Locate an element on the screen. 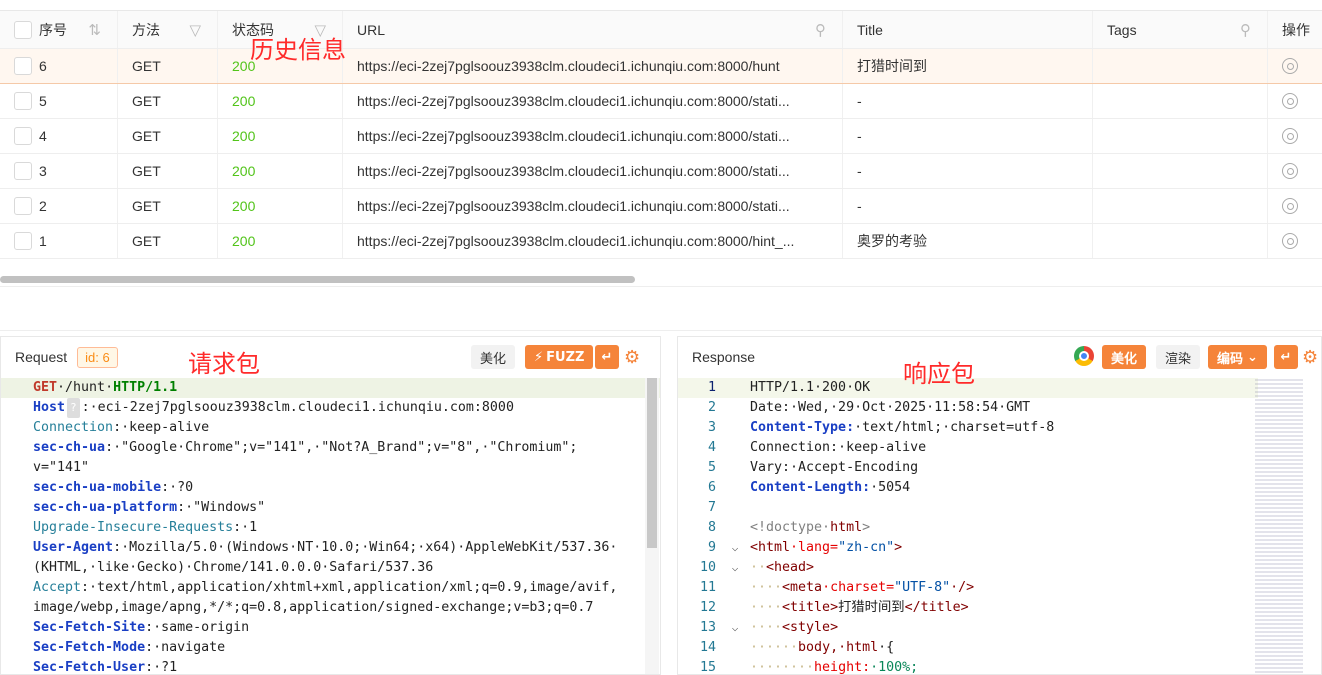 The height and width of the screenshot is (675, 1322). code-text: ·100%; is located at coordinates (894, 667).